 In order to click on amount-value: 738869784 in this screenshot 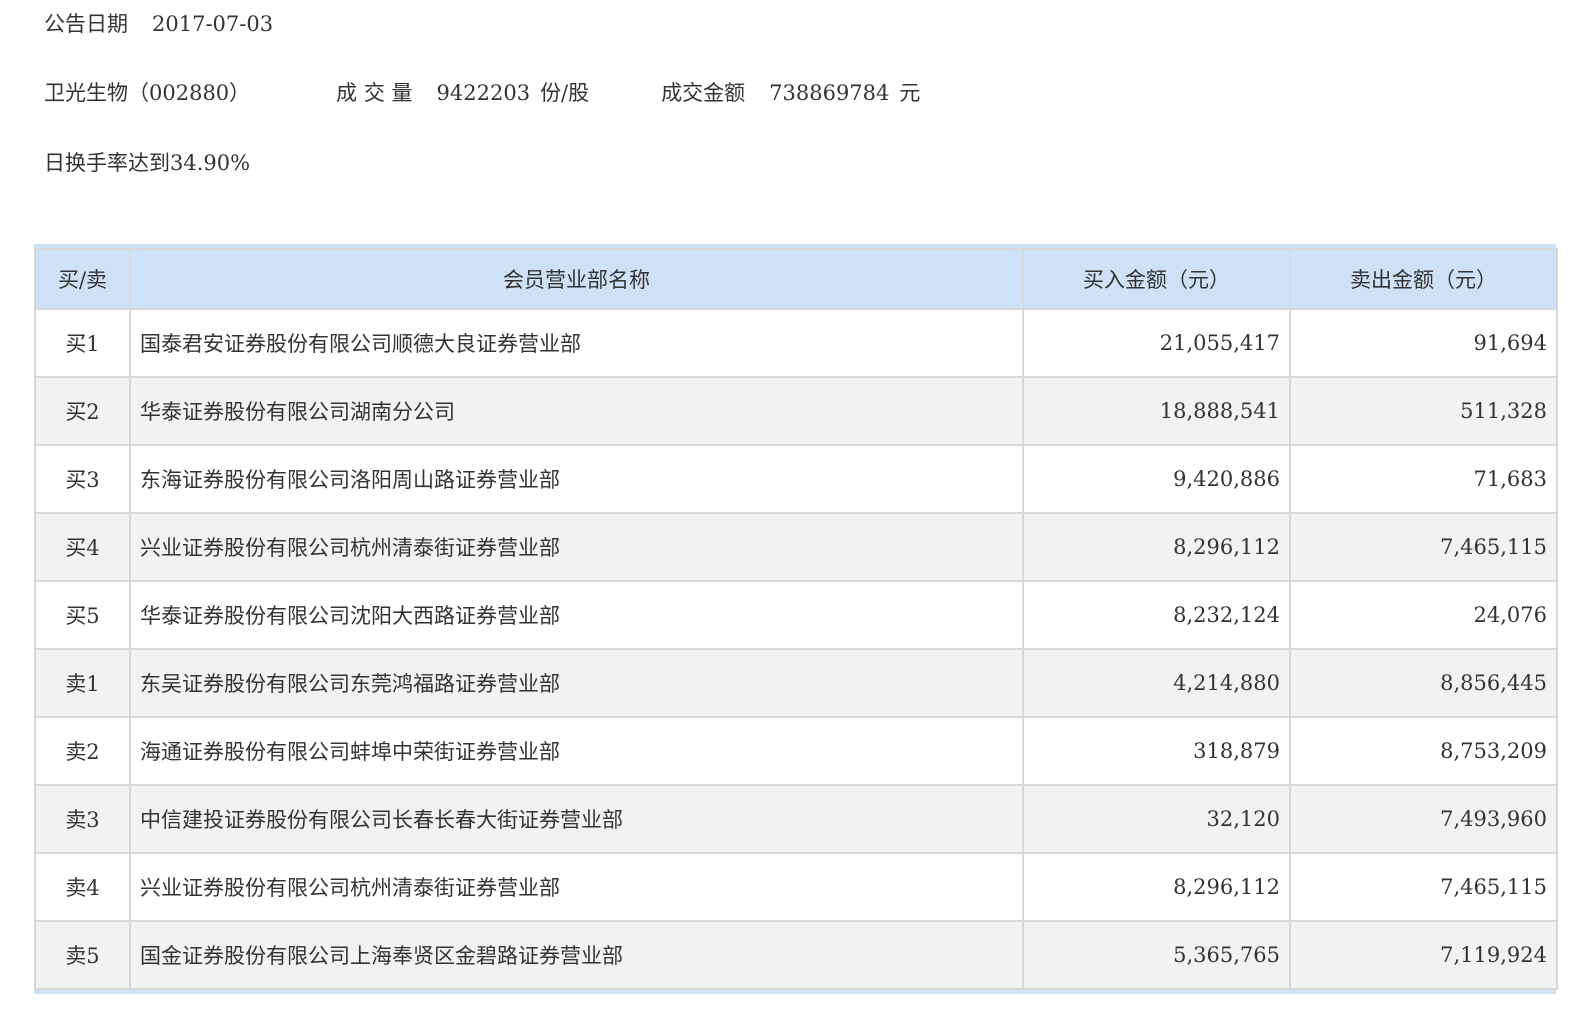, I will do `click(829, 93)`.